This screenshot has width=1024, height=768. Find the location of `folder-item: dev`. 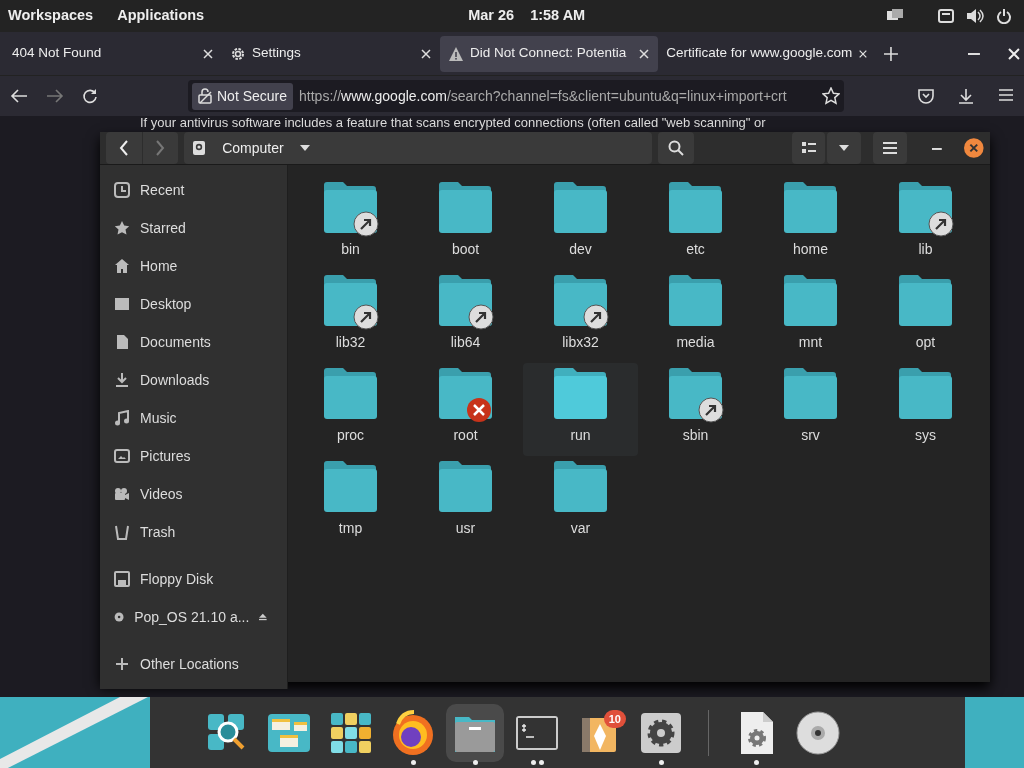

folder-item: dev is located at coordinates (580, 223).